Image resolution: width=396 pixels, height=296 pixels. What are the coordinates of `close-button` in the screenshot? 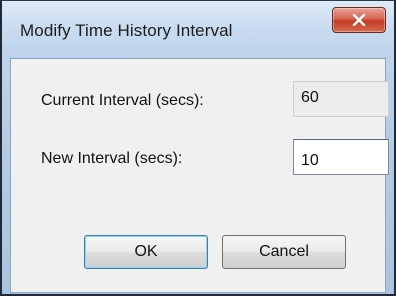 It's located at (359, 20).